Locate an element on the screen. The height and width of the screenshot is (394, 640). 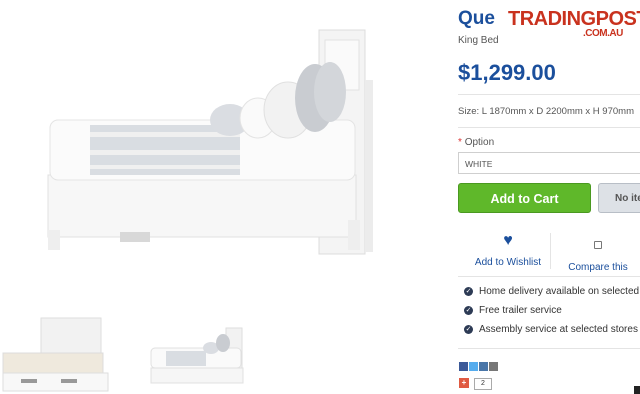
add-to-cart-button: Add to Cart is located at coordinates (524, 198).